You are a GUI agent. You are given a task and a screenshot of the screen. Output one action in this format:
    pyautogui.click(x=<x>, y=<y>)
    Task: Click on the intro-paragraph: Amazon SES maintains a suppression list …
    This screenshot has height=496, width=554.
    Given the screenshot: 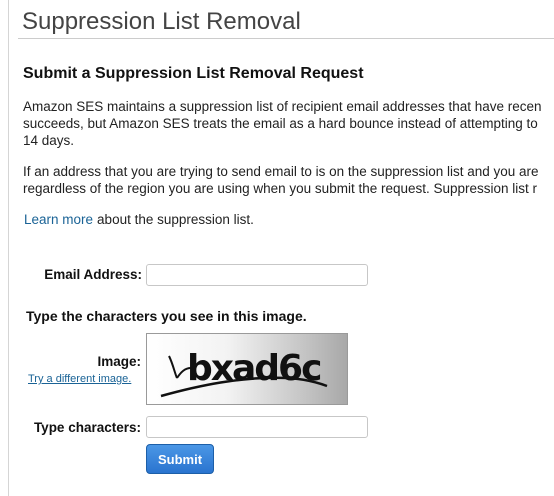 What is the action you would take?
    pyautogui.click(x=288, y=123)
    